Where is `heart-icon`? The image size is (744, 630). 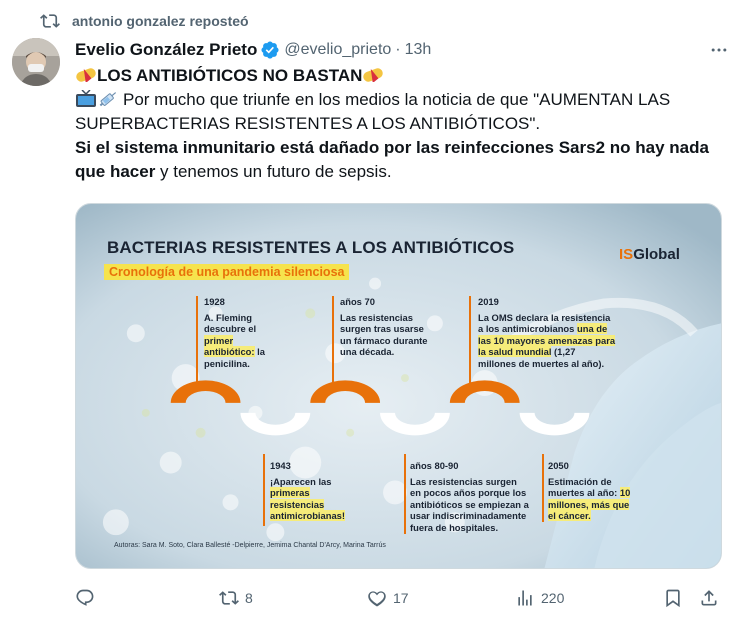
heart-icon is located at coordinates (377, 599).